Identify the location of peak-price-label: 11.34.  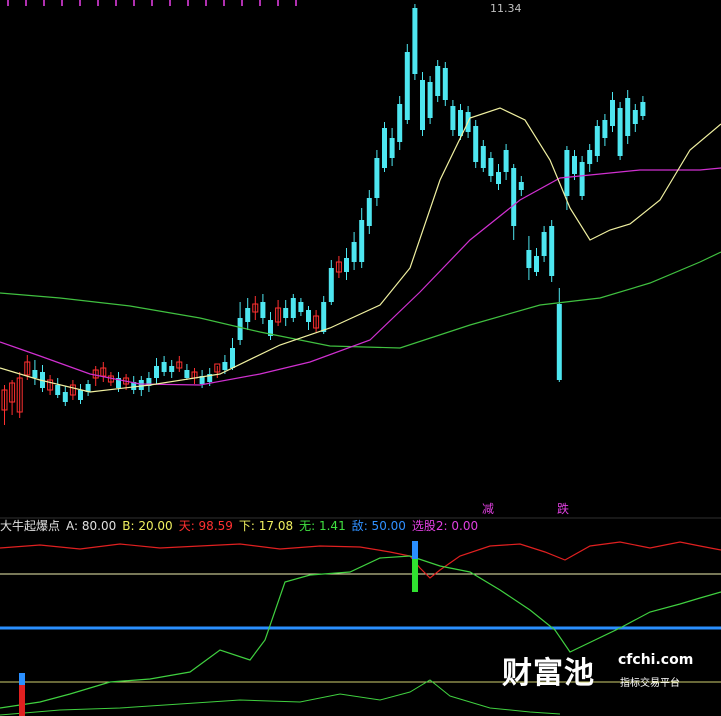
(506, 8).